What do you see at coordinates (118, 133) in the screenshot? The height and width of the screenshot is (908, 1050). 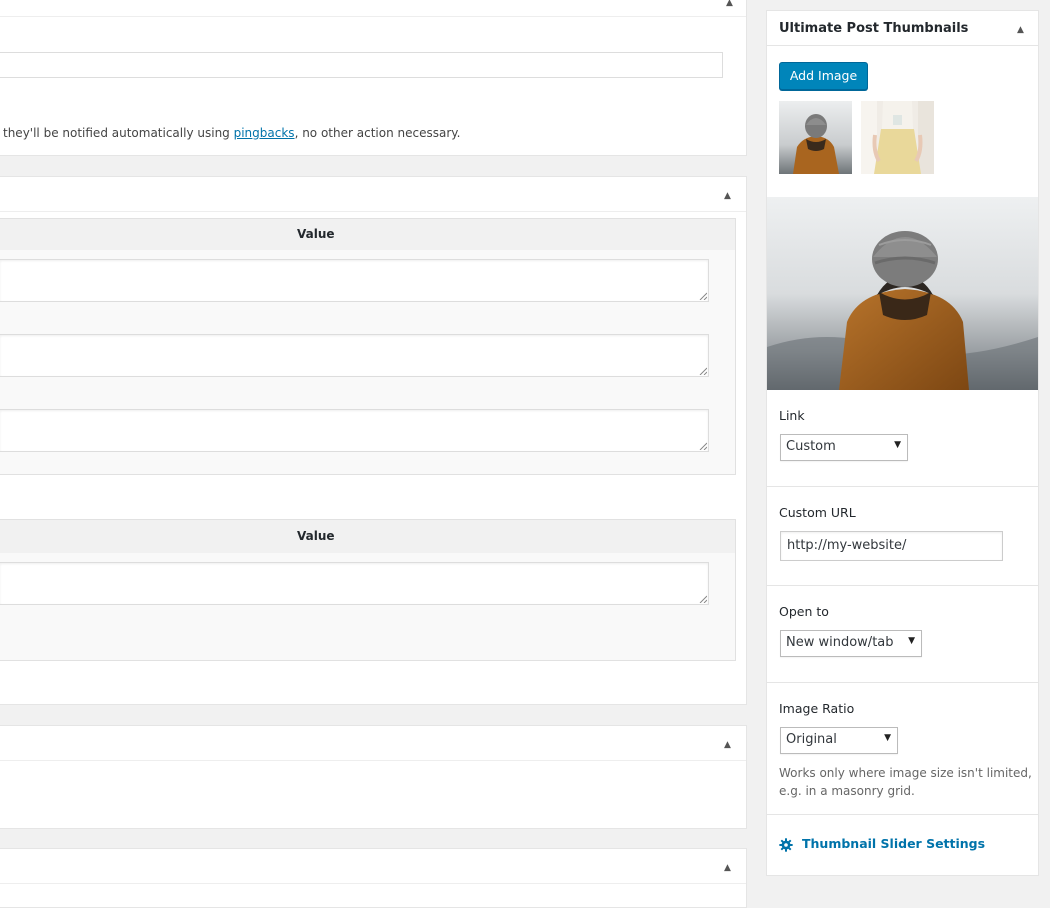 I see `help-text-part: they'll be notified automatically using` at bounding box center [118, 133].